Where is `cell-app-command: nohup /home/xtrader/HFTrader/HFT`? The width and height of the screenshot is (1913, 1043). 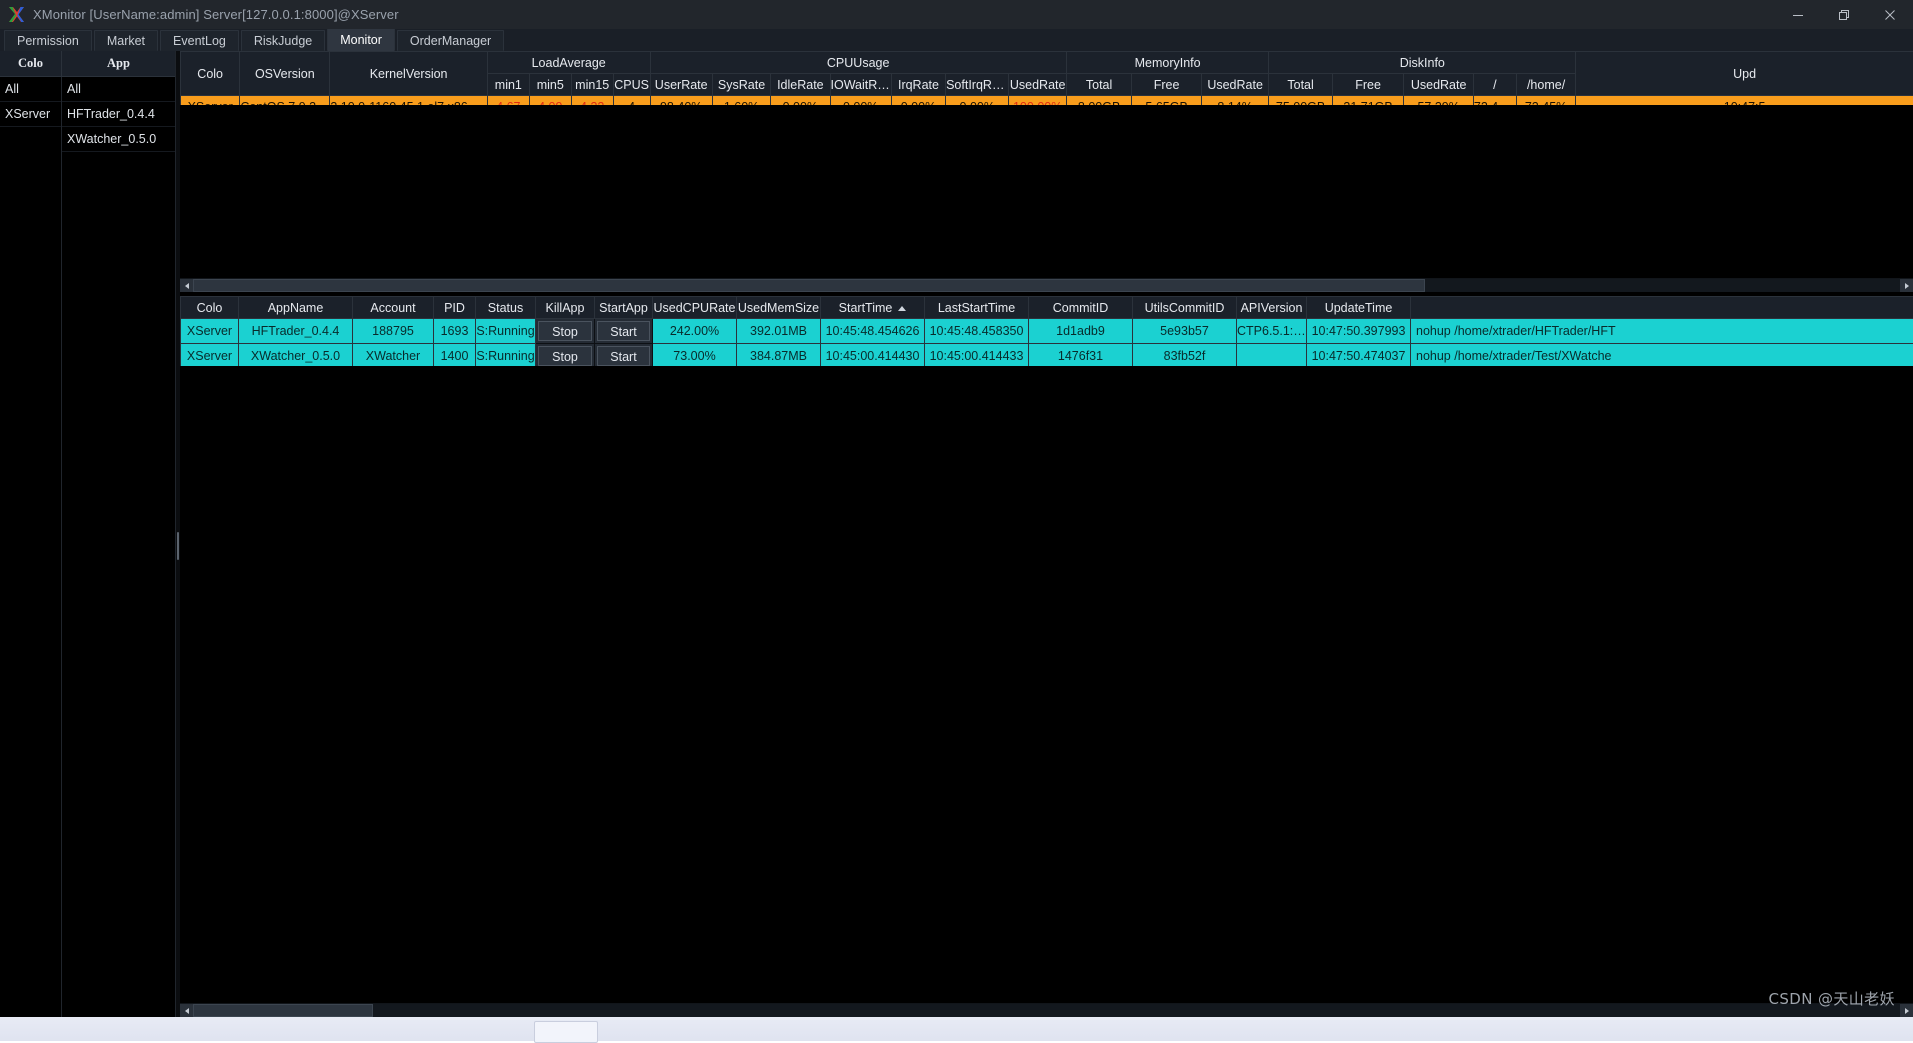
cell-app-command: nohup /home/xtrader/HFTrader/HFT is located at coordinates (1662, 331).